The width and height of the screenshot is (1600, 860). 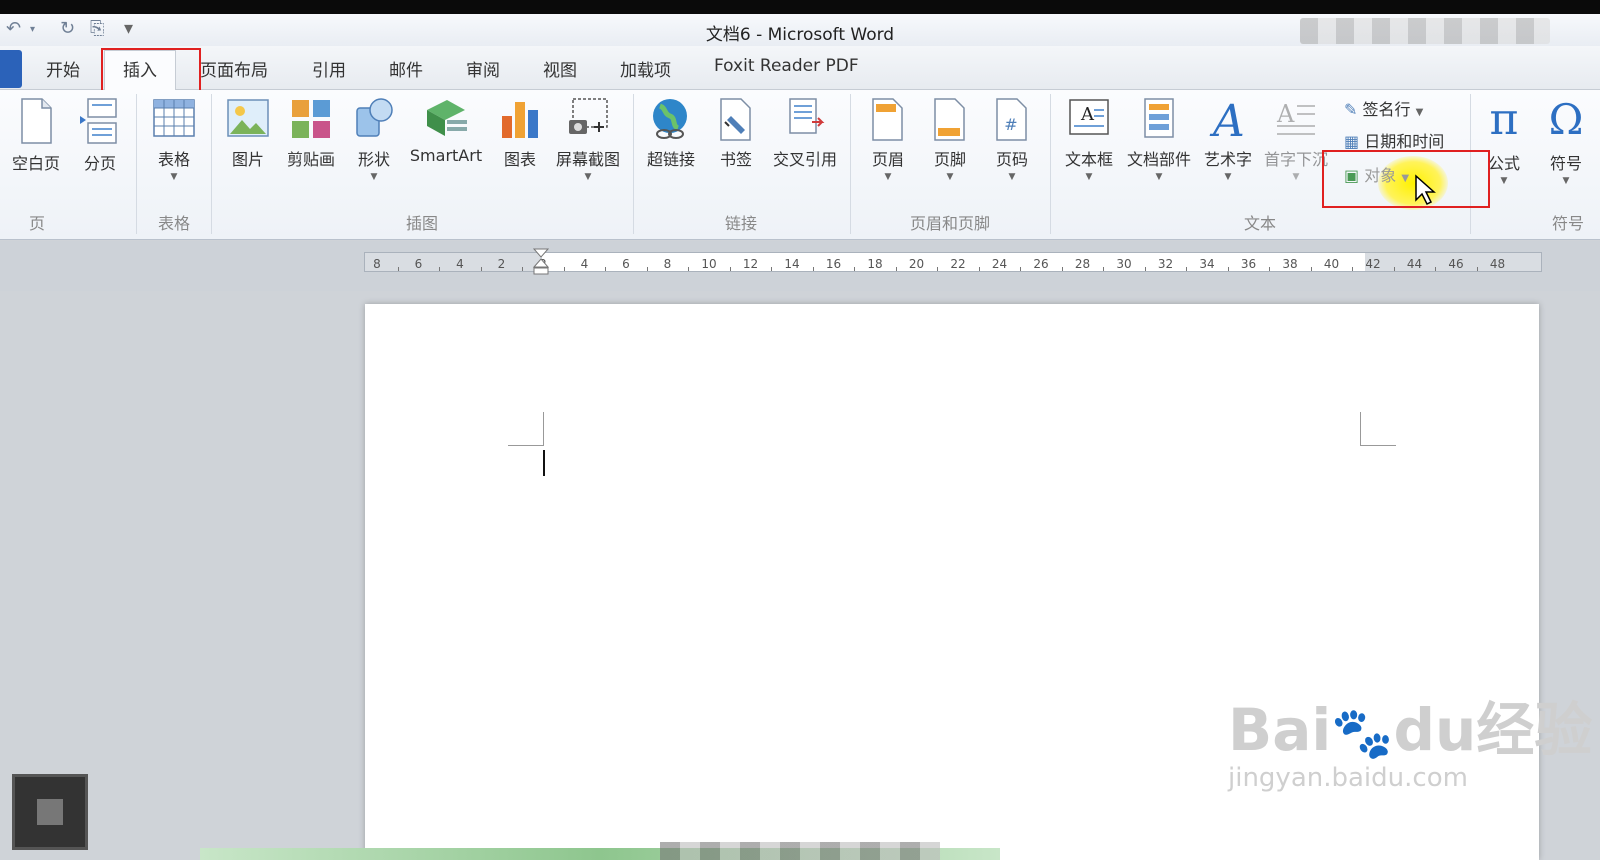 What do you see at coordinates (1456, 264) in the screenshot?
I see `ruler-label: 46` at bounding box center [1456, 264].